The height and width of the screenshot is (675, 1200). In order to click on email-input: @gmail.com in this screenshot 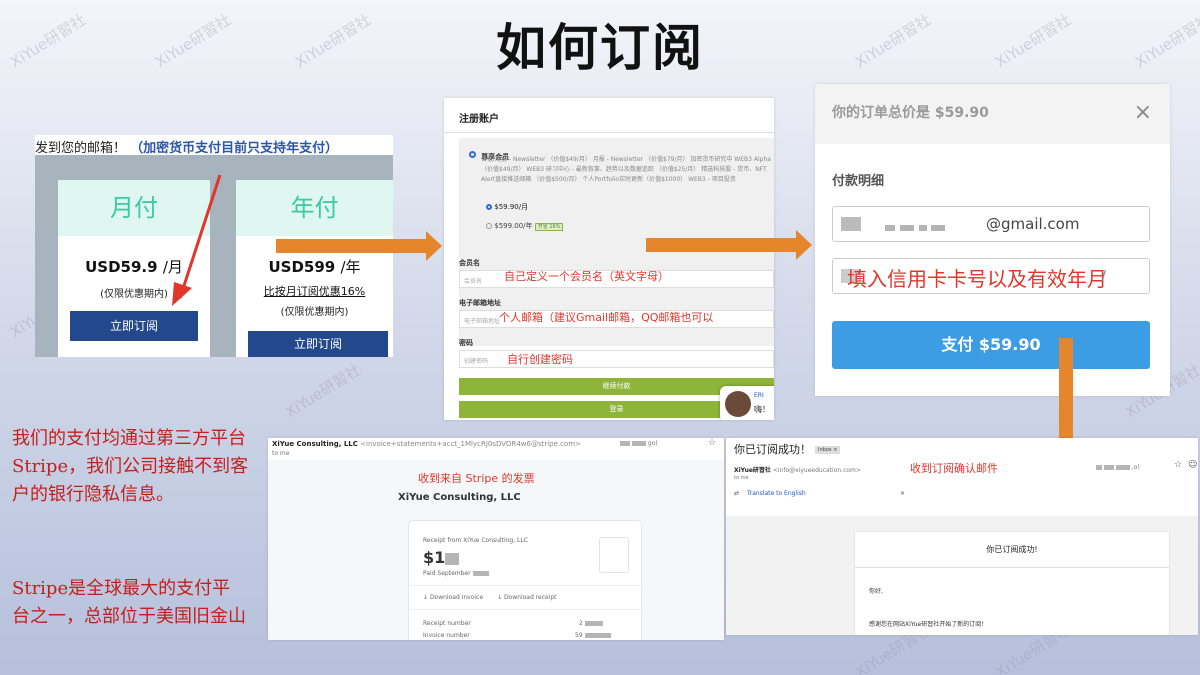, I will do `click(991, 224)`.